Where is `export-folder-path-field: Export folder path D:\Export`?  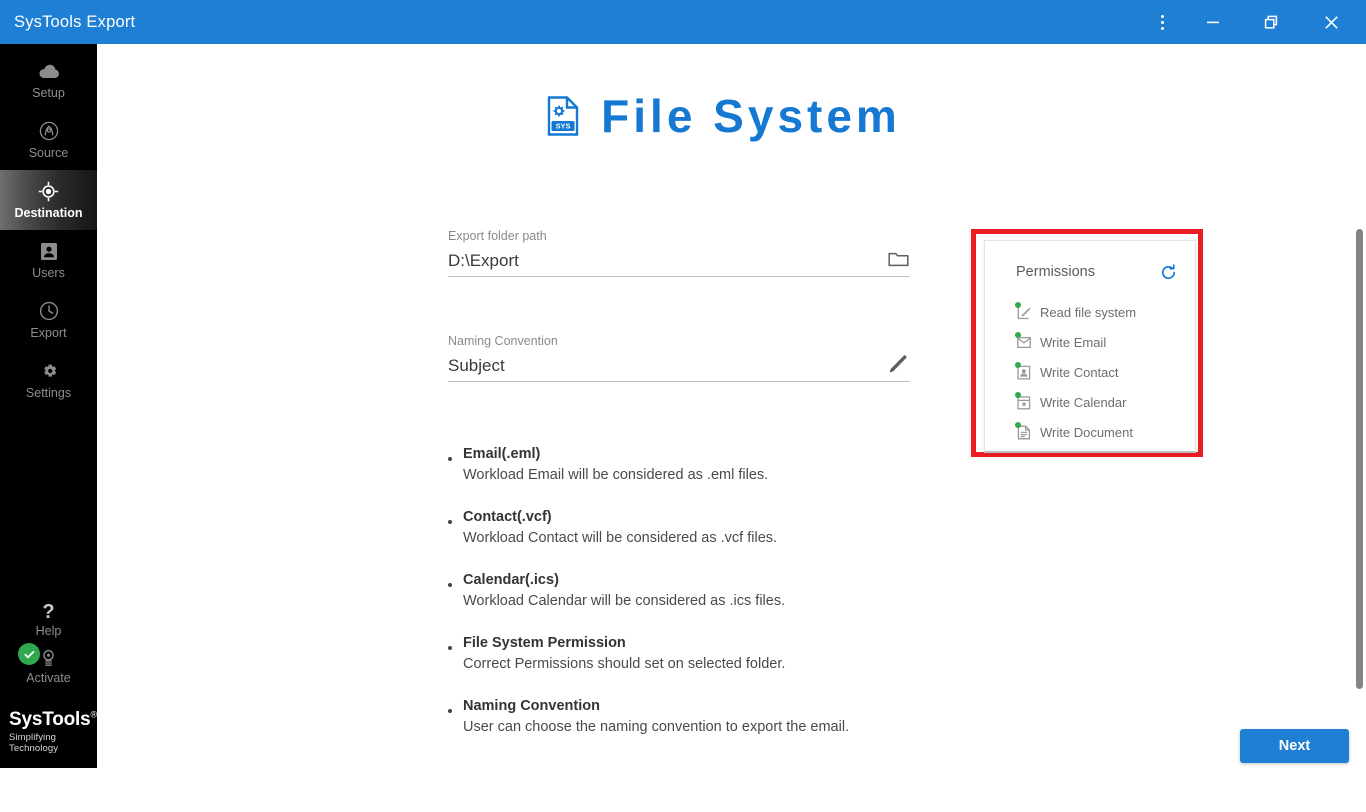 export-folder-path-field: Export folder path D:\Export is located at coordinates (679, 253).